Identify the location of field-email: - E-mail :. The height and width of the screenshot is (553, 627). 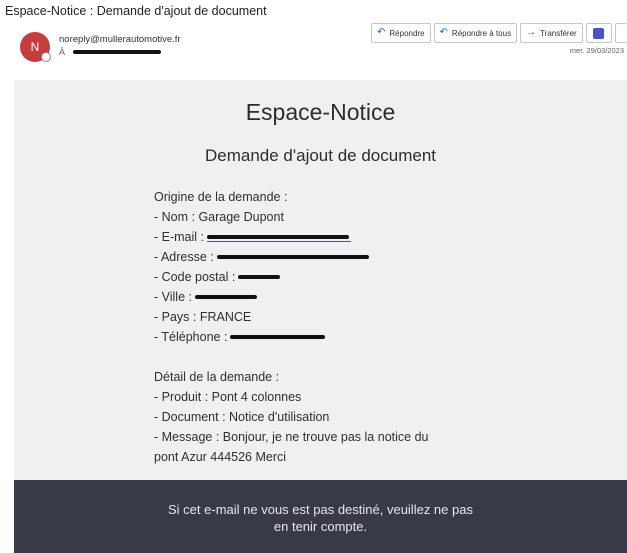
(252, 237).